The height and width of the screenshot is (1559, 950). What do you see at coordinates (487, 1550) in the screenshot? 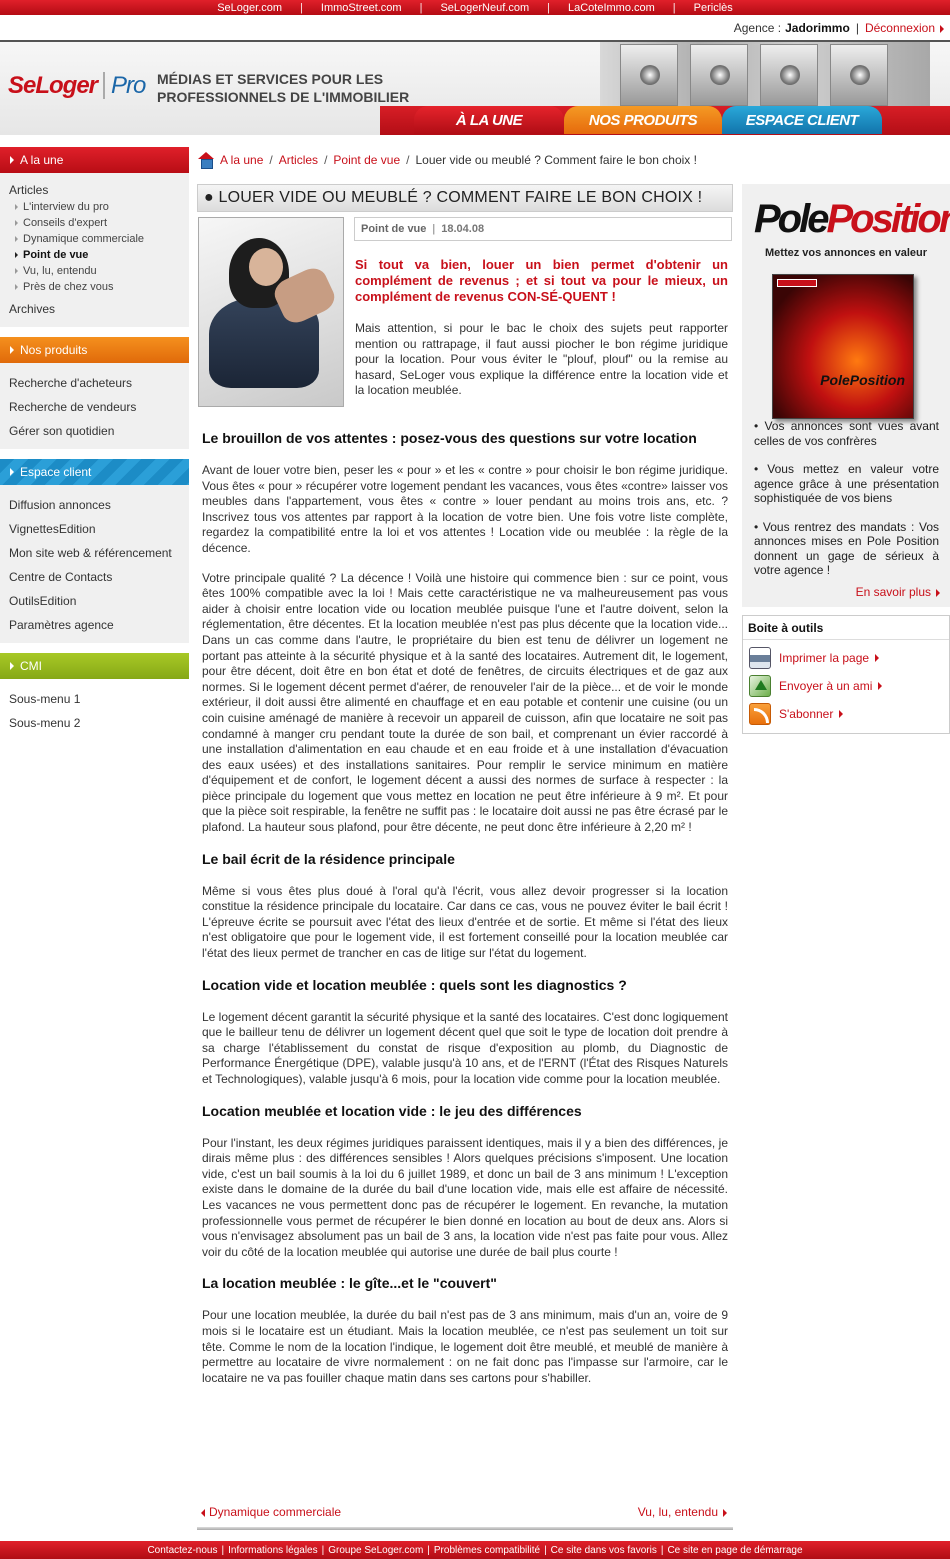
I see `footer-link: Problèmes compatibilité` at bounding box center [487, 1550].